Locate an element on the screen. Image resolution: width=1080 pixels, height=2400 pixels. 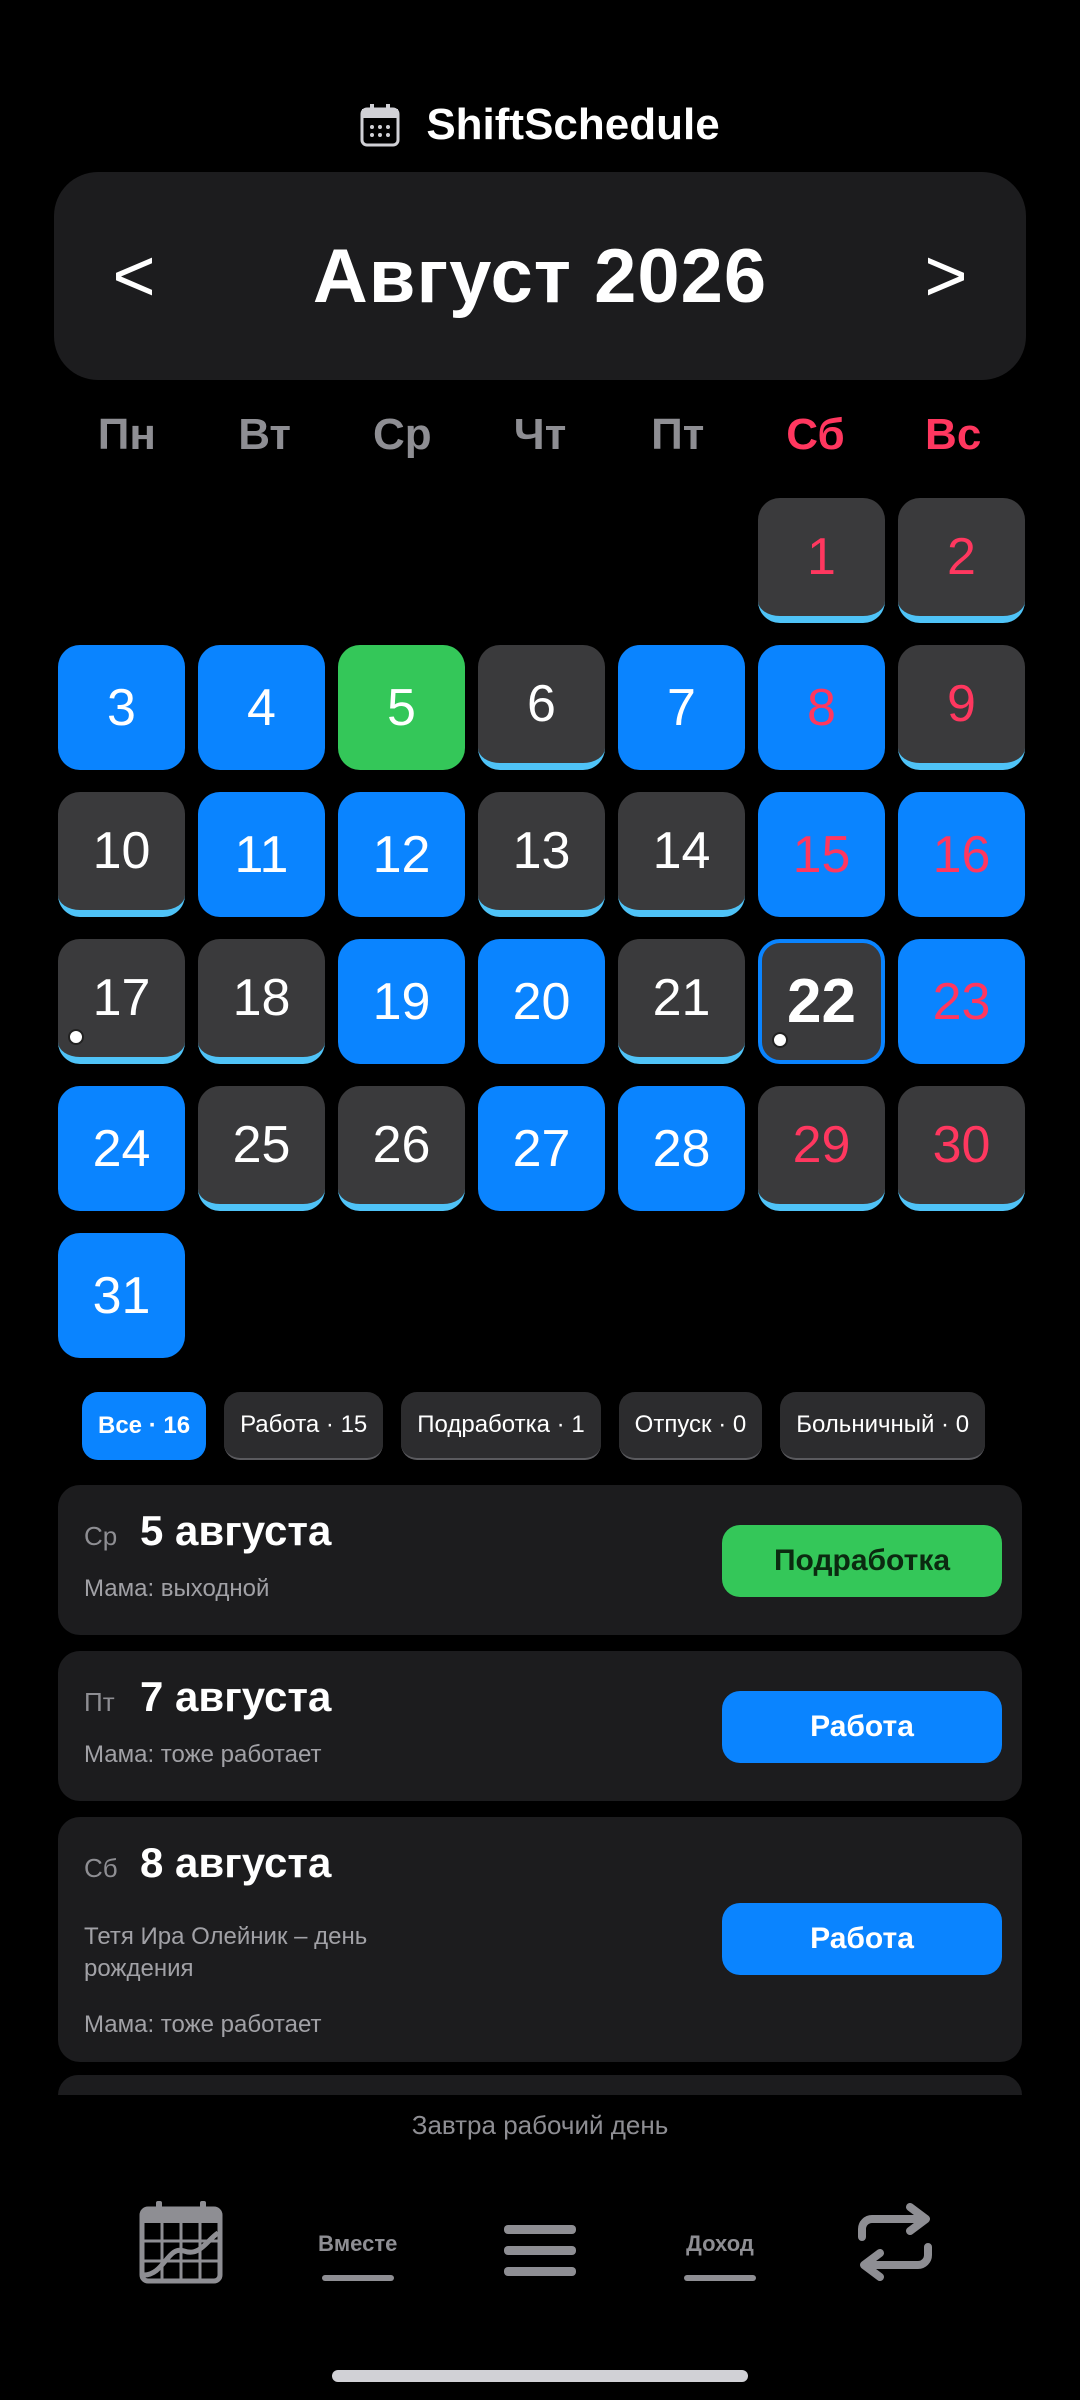
day-number: 16 is located at coordinates (961, 854).